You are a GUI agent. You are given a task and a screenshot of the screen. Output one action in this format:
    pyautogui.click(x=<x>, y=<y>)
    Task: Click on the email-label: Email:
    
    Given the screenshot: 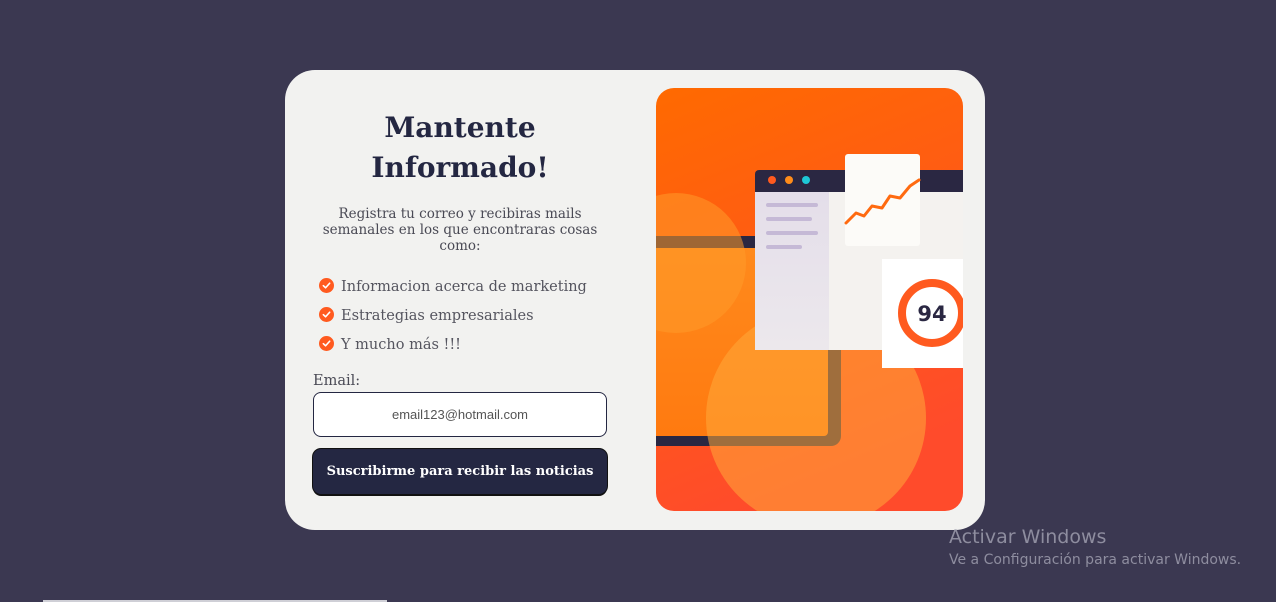 What is the action you would take?
    pyautogui.click(x=337, y=381)
    